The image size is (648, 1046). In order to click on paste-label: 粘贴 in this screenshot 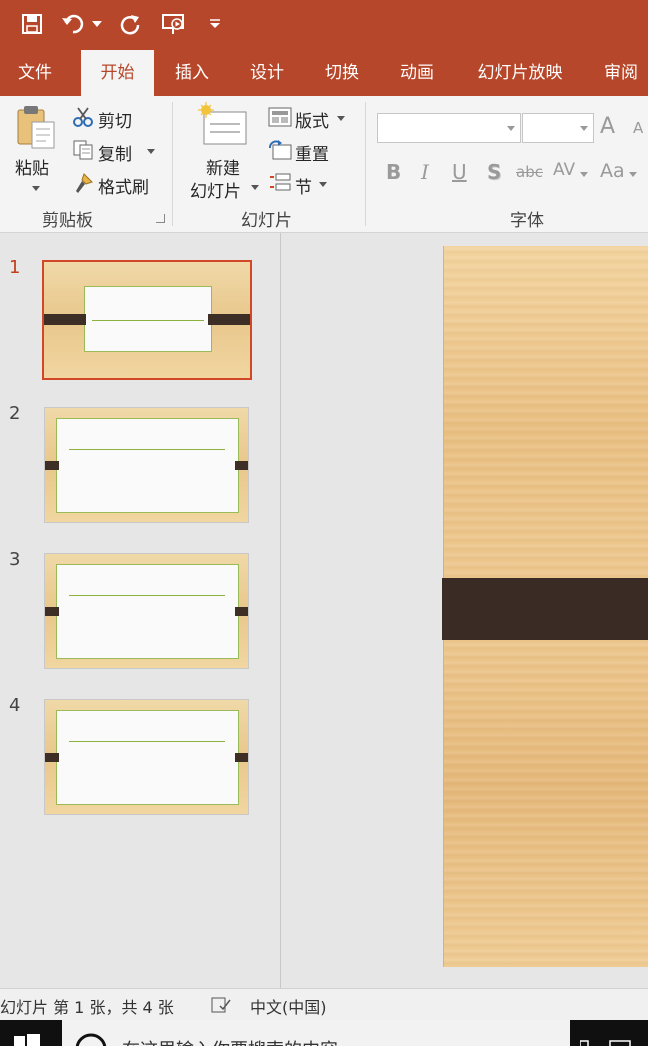, I will do `click(32, 166)`.